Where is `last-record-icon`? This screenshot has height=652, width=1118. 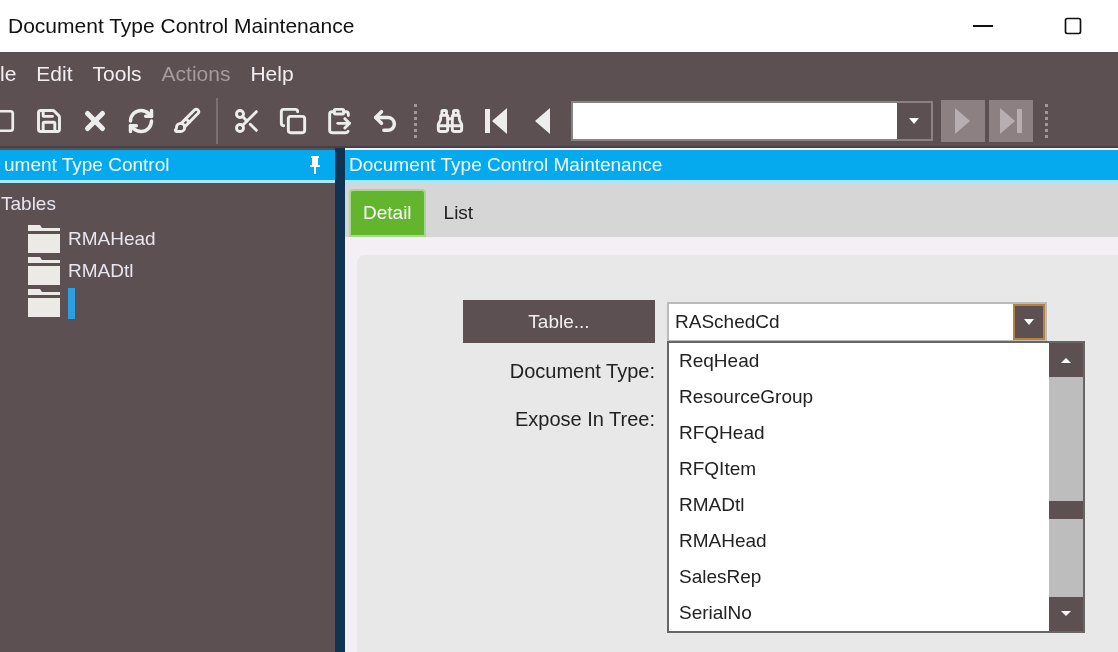
last-record-icon is located at coordinates (1011, 120).